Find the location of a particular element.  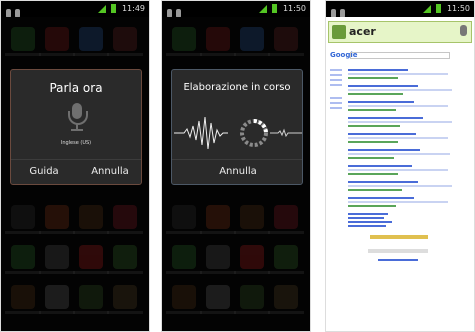

dialog-title: Elaborazione in corso is located at coordinates (237, 87).